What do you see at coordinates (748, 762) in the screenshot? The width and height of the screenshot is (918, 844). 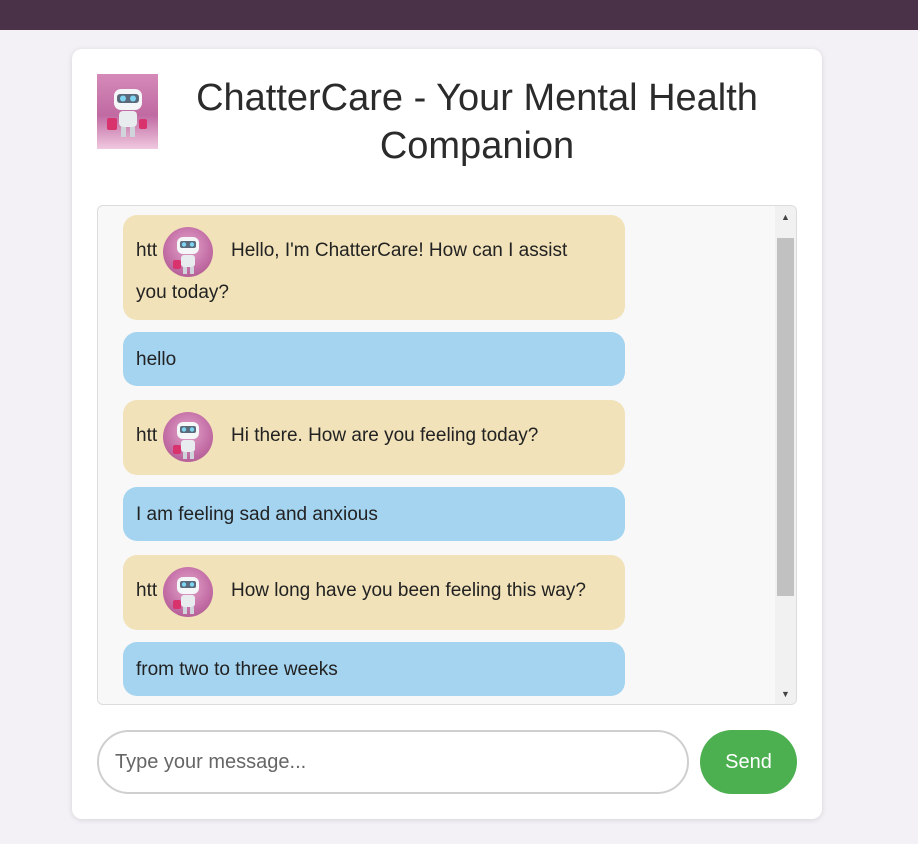 I see `send-button: Send` at bounding box center [748, 762].